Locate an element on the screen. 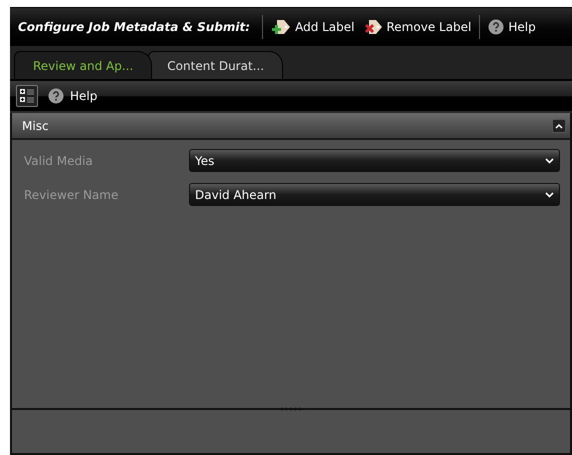 The image size is (572, 455). collapse-button is located at coordinates (559, 125).